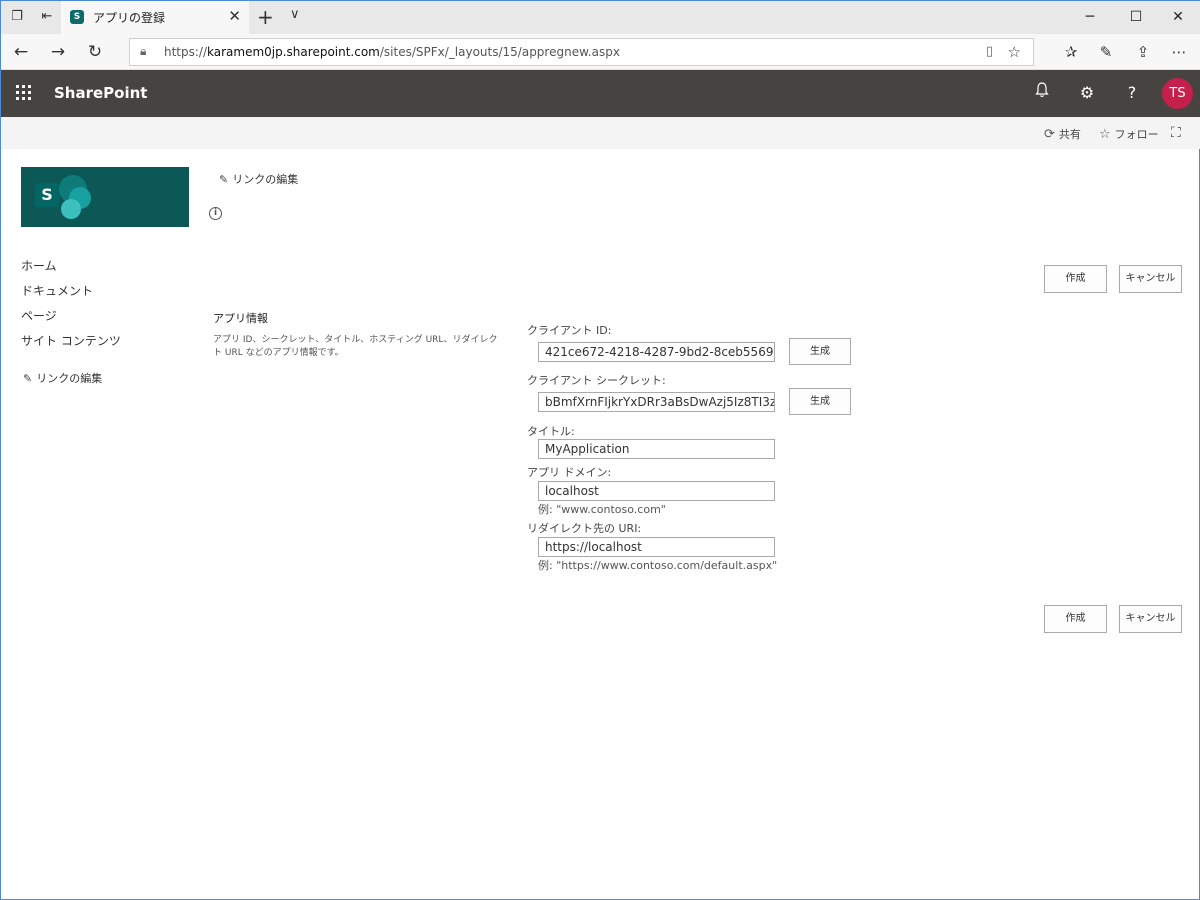 The image size is (1200, 900). Describe the element at coordinates (47, 195) in the screenshot. I see `sharepoint-logo-icon: S` at that location.